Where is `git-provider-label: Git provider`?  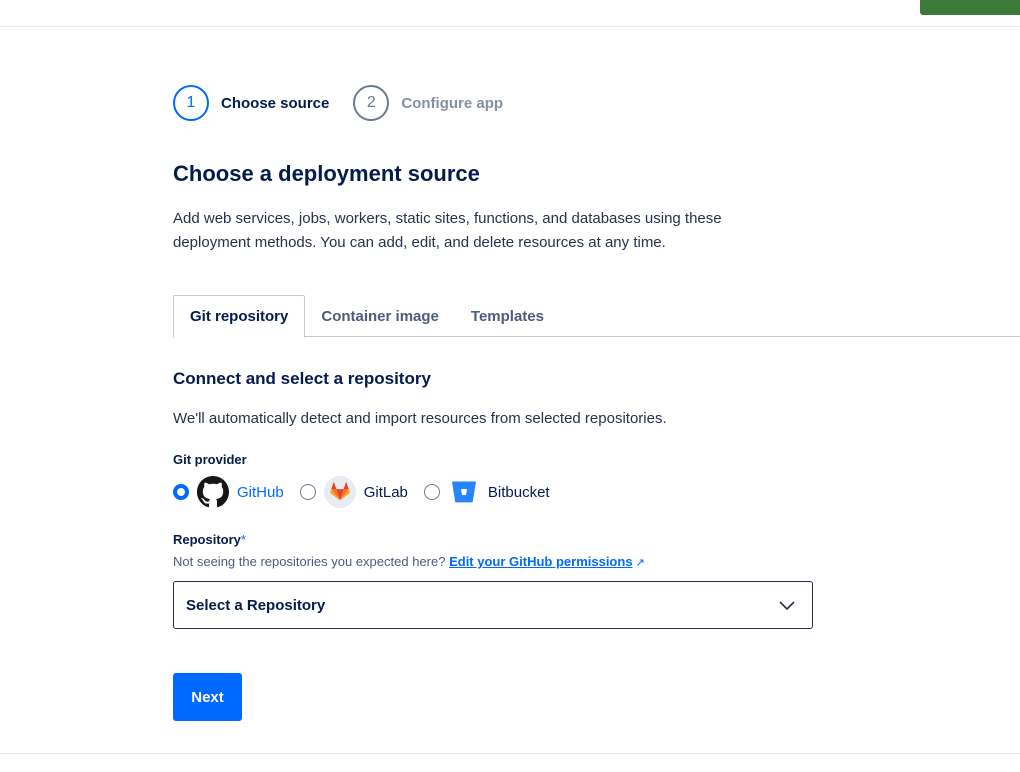 git-provider-label: Git provider is located at coordinates (210, 459).